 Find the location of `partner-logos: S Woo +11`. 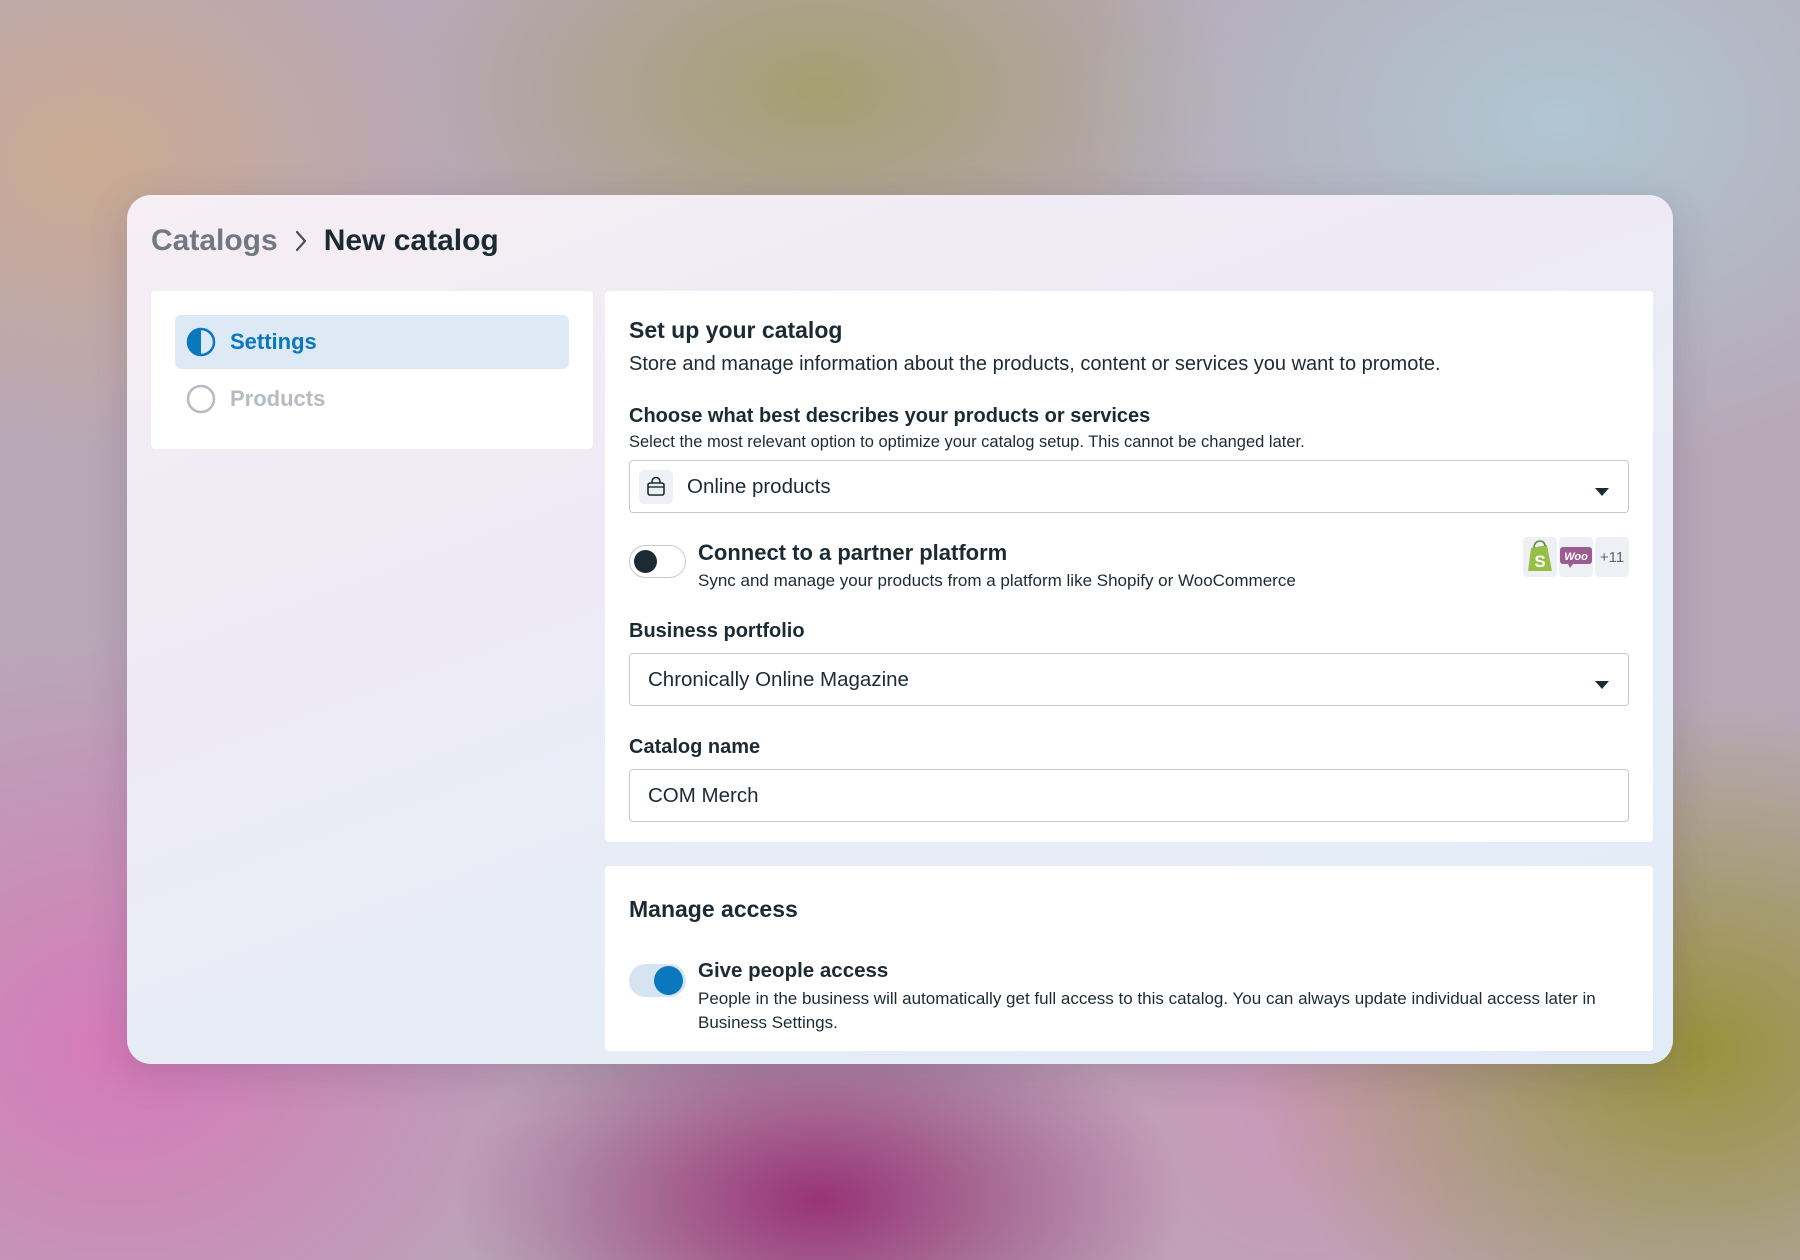

partner-logos: S Woo +11 is located at coordinates (1576, 557).